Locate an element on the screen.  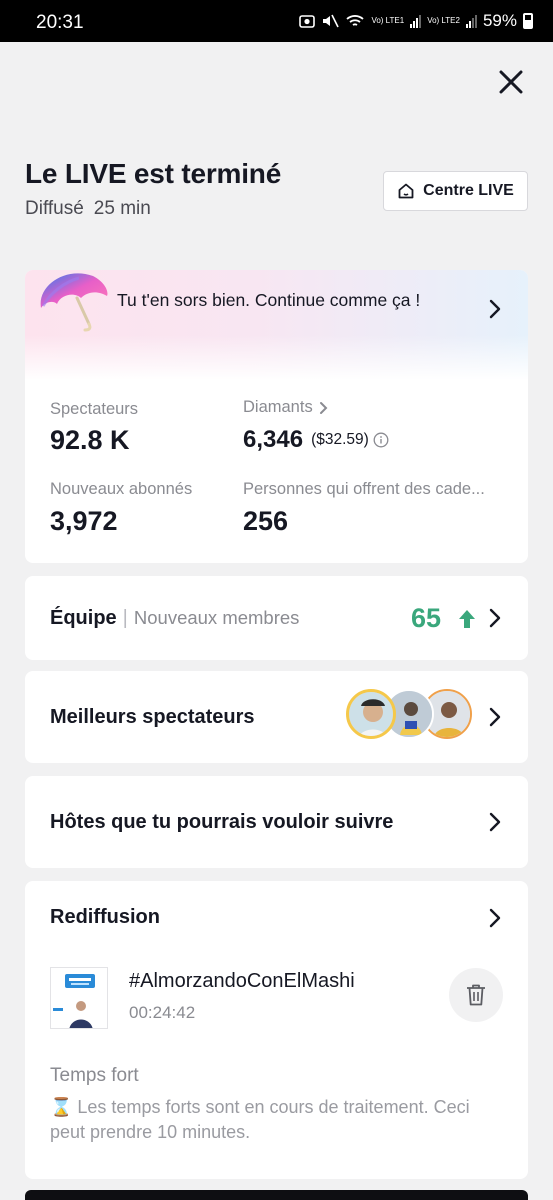
replay-label: Rediffusion is located at coordinates (105, 917).